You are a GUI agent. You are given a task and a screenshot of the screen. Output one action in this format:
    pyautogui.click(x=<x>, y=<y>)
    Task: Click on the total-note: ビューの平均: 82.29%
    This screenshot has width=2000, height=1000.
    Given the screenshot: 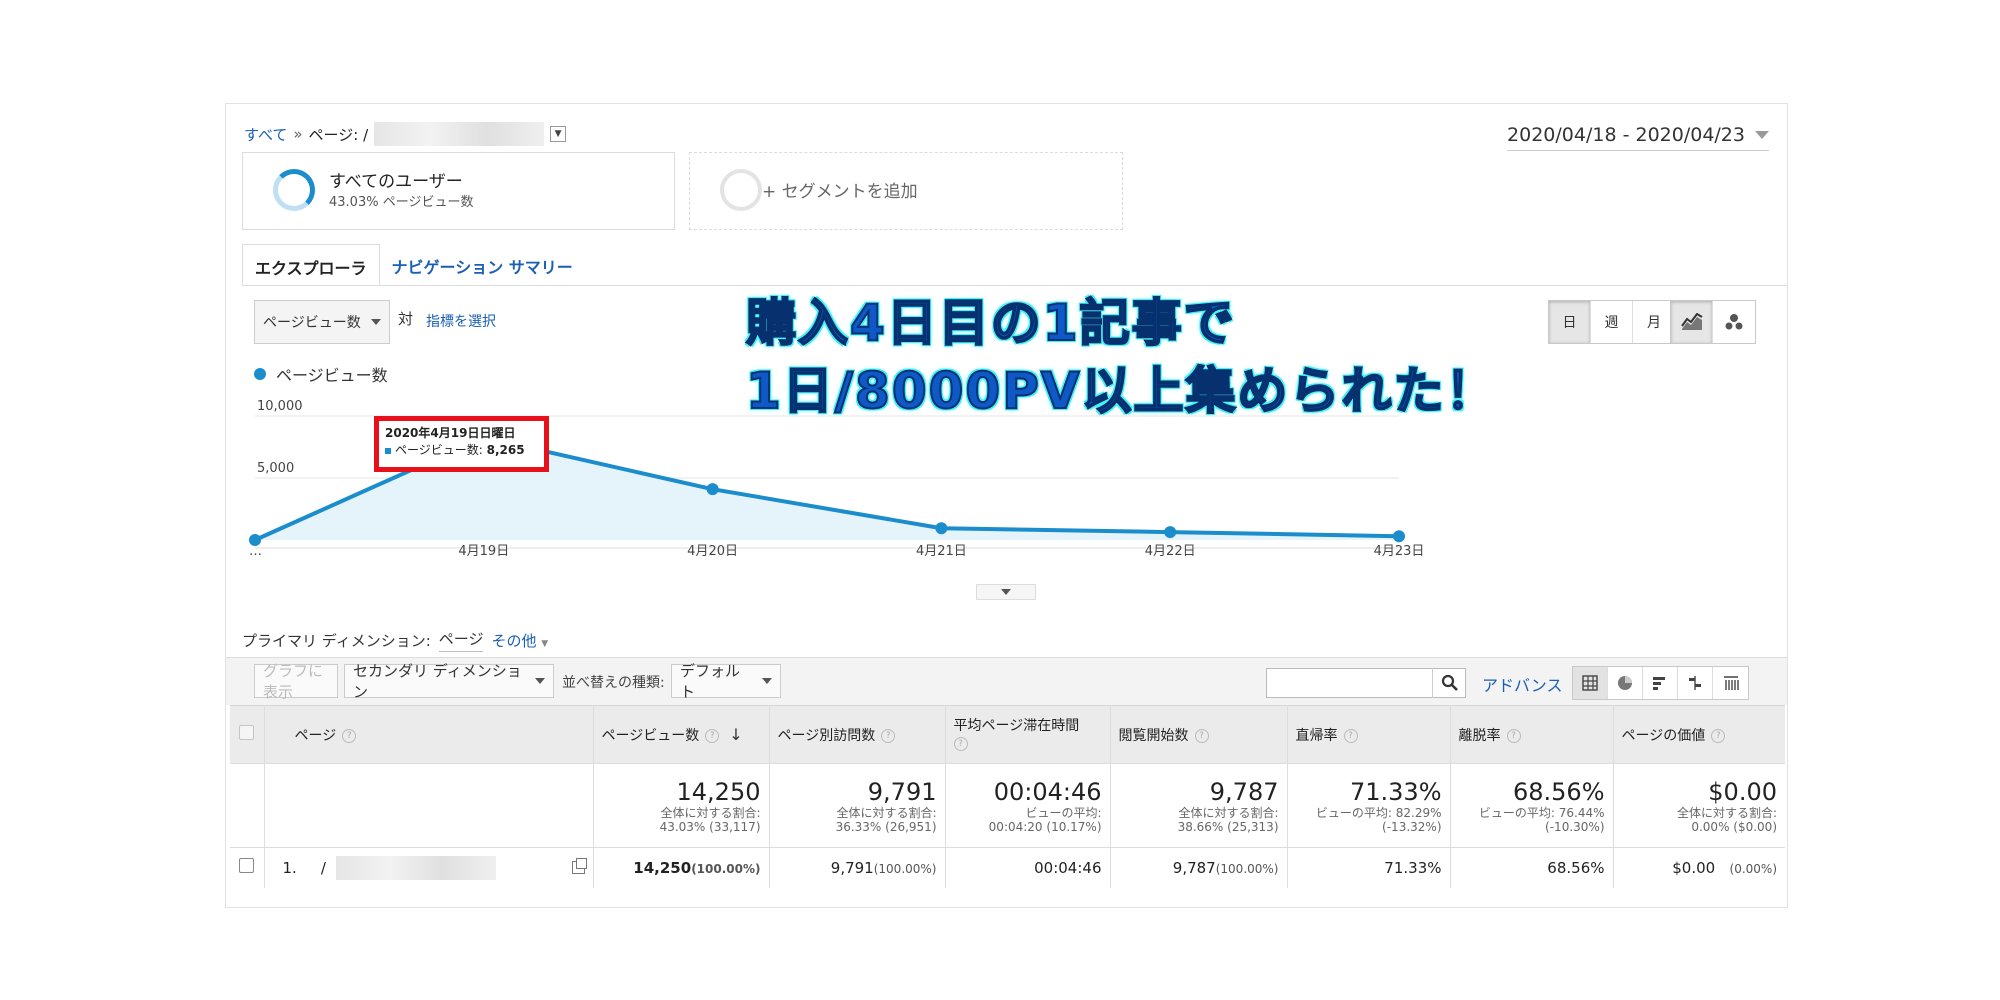 What is the action you would take?
    pyautogui.click(x=1378, y=812)
    